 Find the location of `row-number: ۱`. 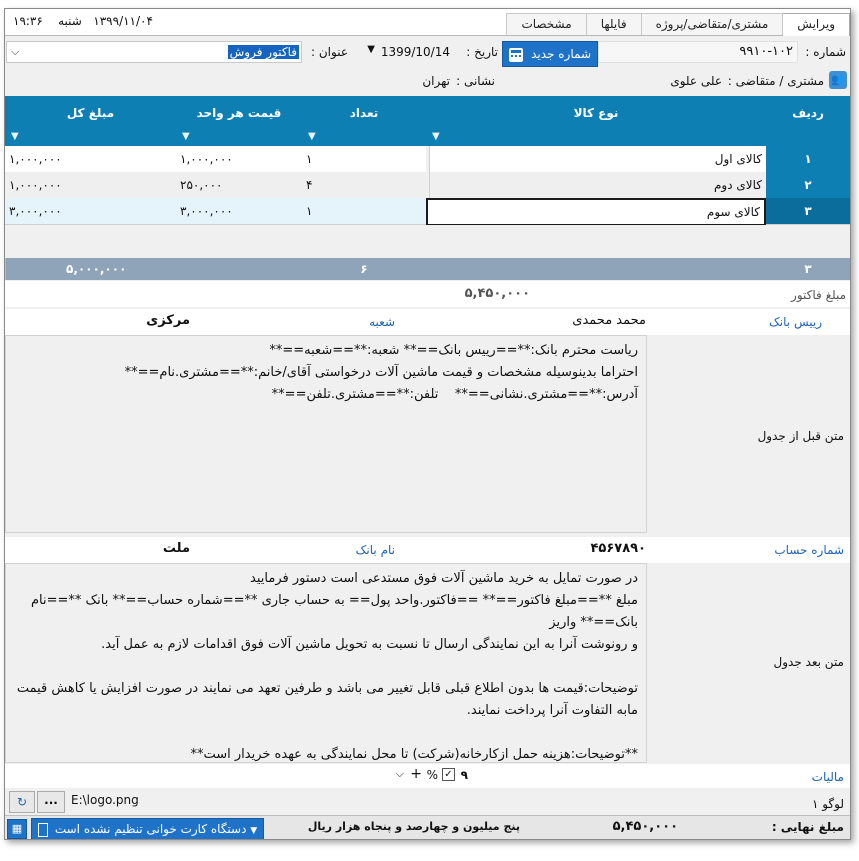

row-number: ۱ is located at coordinates (807, 159).